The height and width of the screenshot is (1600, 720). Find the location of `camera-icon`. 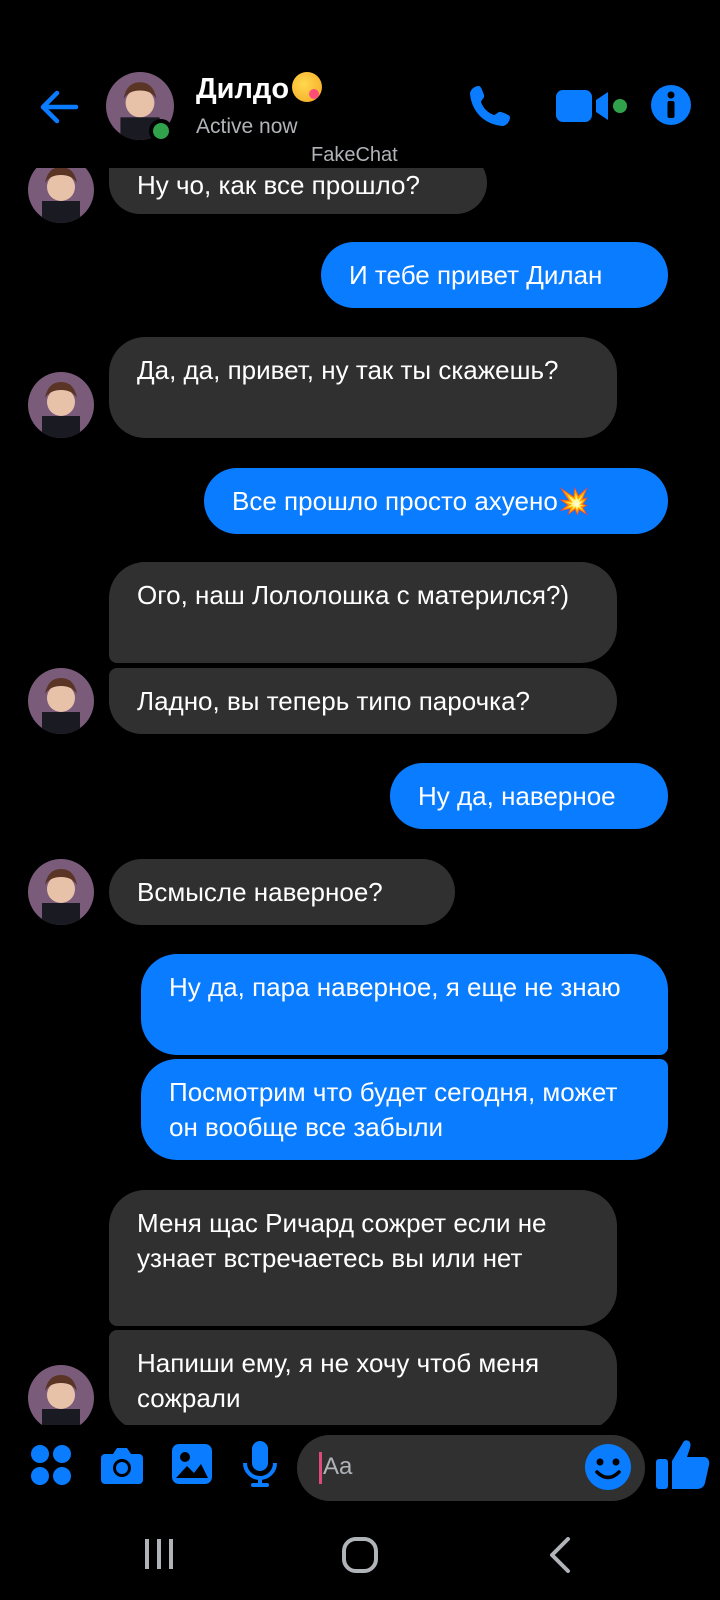

camera-icon is located at coordinates (122, 1467).